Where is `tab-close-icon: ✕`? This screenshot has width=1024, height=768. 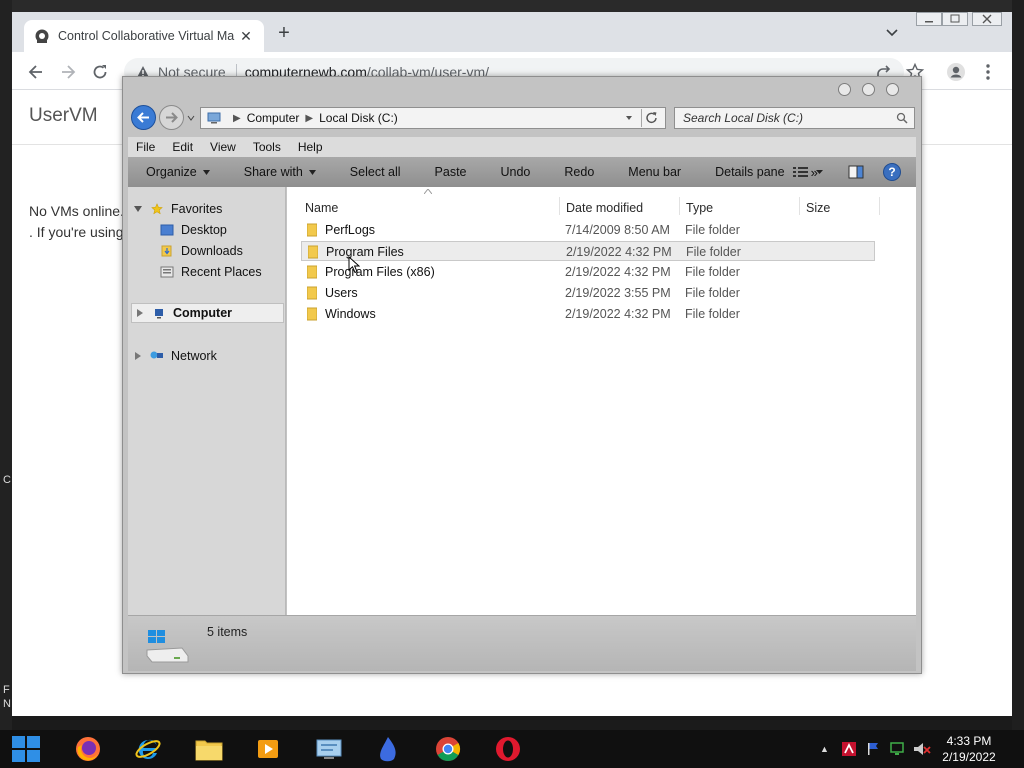
tab-close-icon: ✕ is located at coordinates (246, 36).